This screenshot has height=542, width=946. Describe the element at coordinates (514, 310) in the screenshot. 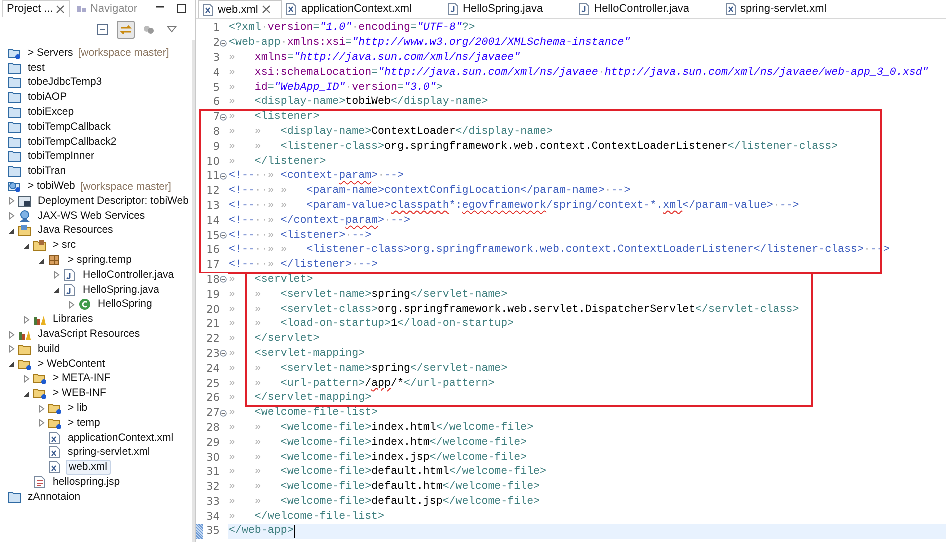

I see `code-line: » » <servlet-class>org.springframework.web.servlet.DispatcherServlet</servlet-class>` at that location.